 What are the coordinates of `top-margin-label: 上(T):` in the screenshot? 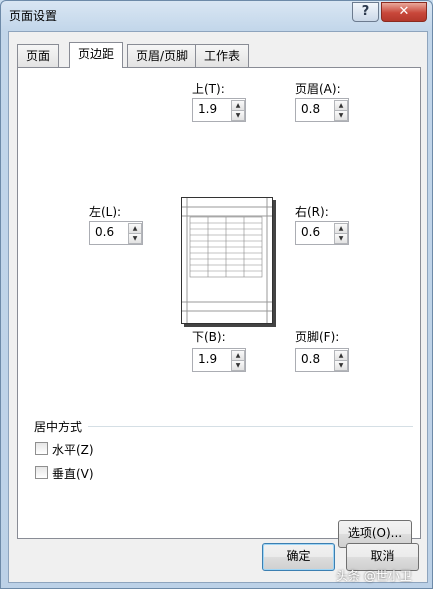 It's located at (208, 89).